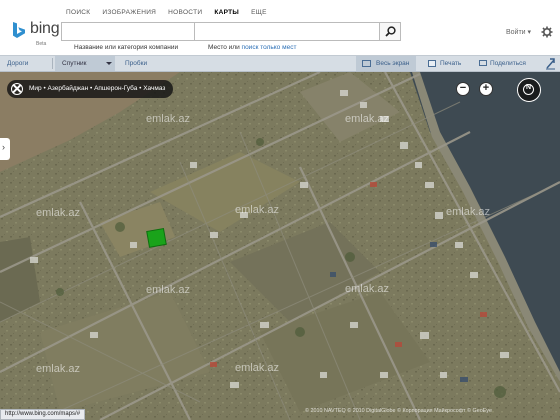 The image size is (560, 420). Describe the element at coordinates (45, 28) in the screenshot. I see `bing-wordmark: bing` at that location.